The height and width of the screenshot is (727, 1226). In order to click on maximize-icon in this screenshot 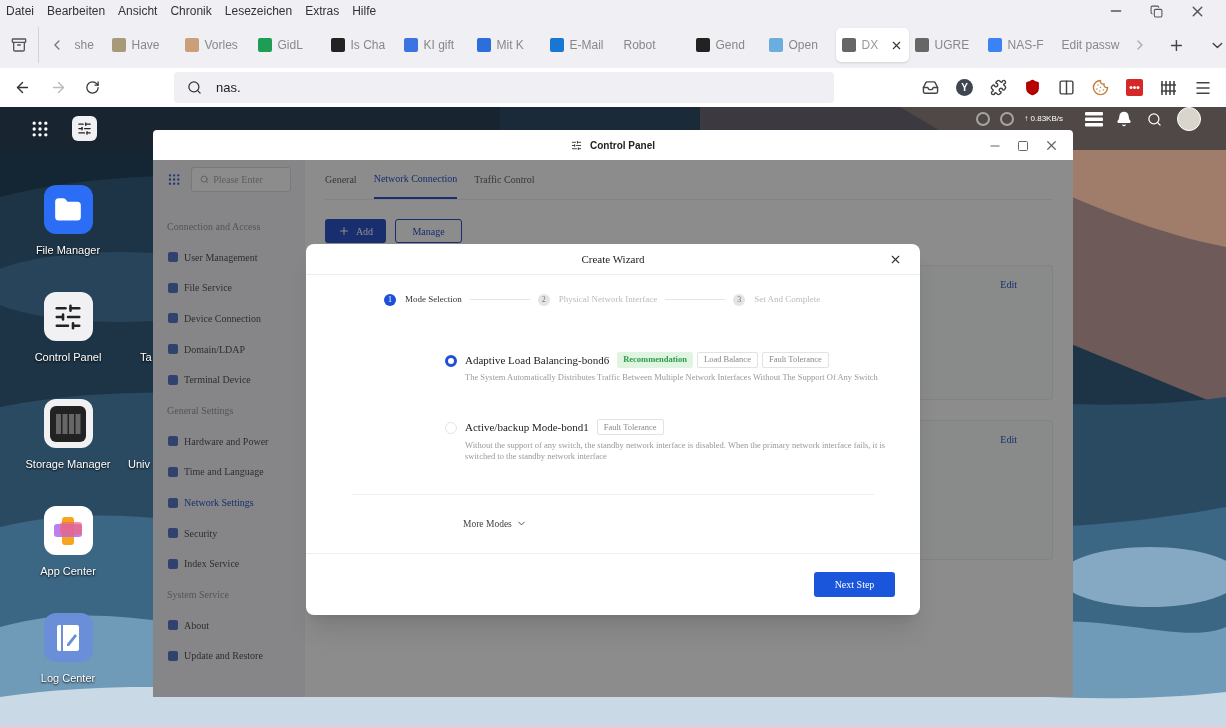, I will do `click(1023, 145)`.